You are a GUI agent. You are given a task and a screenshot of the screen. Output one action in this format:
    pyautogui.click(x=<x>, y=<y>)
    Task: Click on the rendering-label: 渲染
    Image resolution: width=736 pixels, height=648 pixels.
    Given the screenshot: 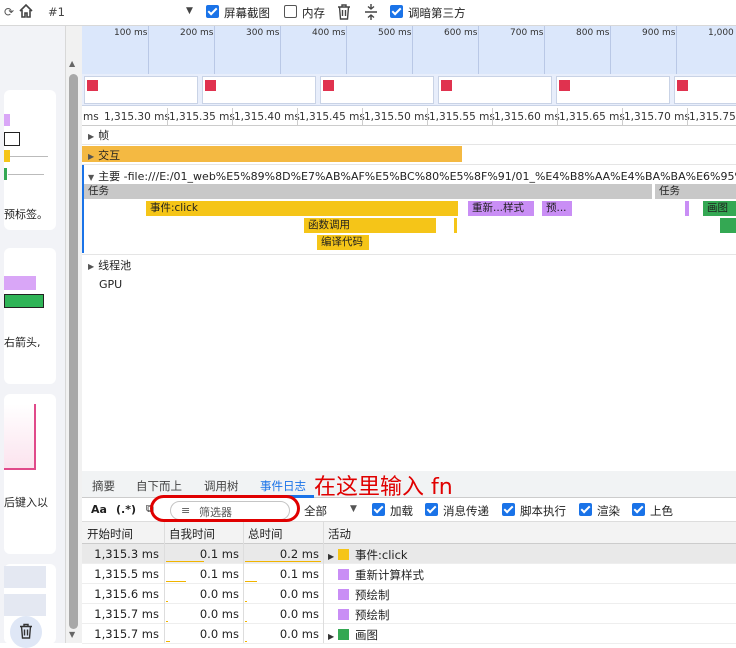 What is the action you would take?
    pyautogui.click(x=608, y=511)
    